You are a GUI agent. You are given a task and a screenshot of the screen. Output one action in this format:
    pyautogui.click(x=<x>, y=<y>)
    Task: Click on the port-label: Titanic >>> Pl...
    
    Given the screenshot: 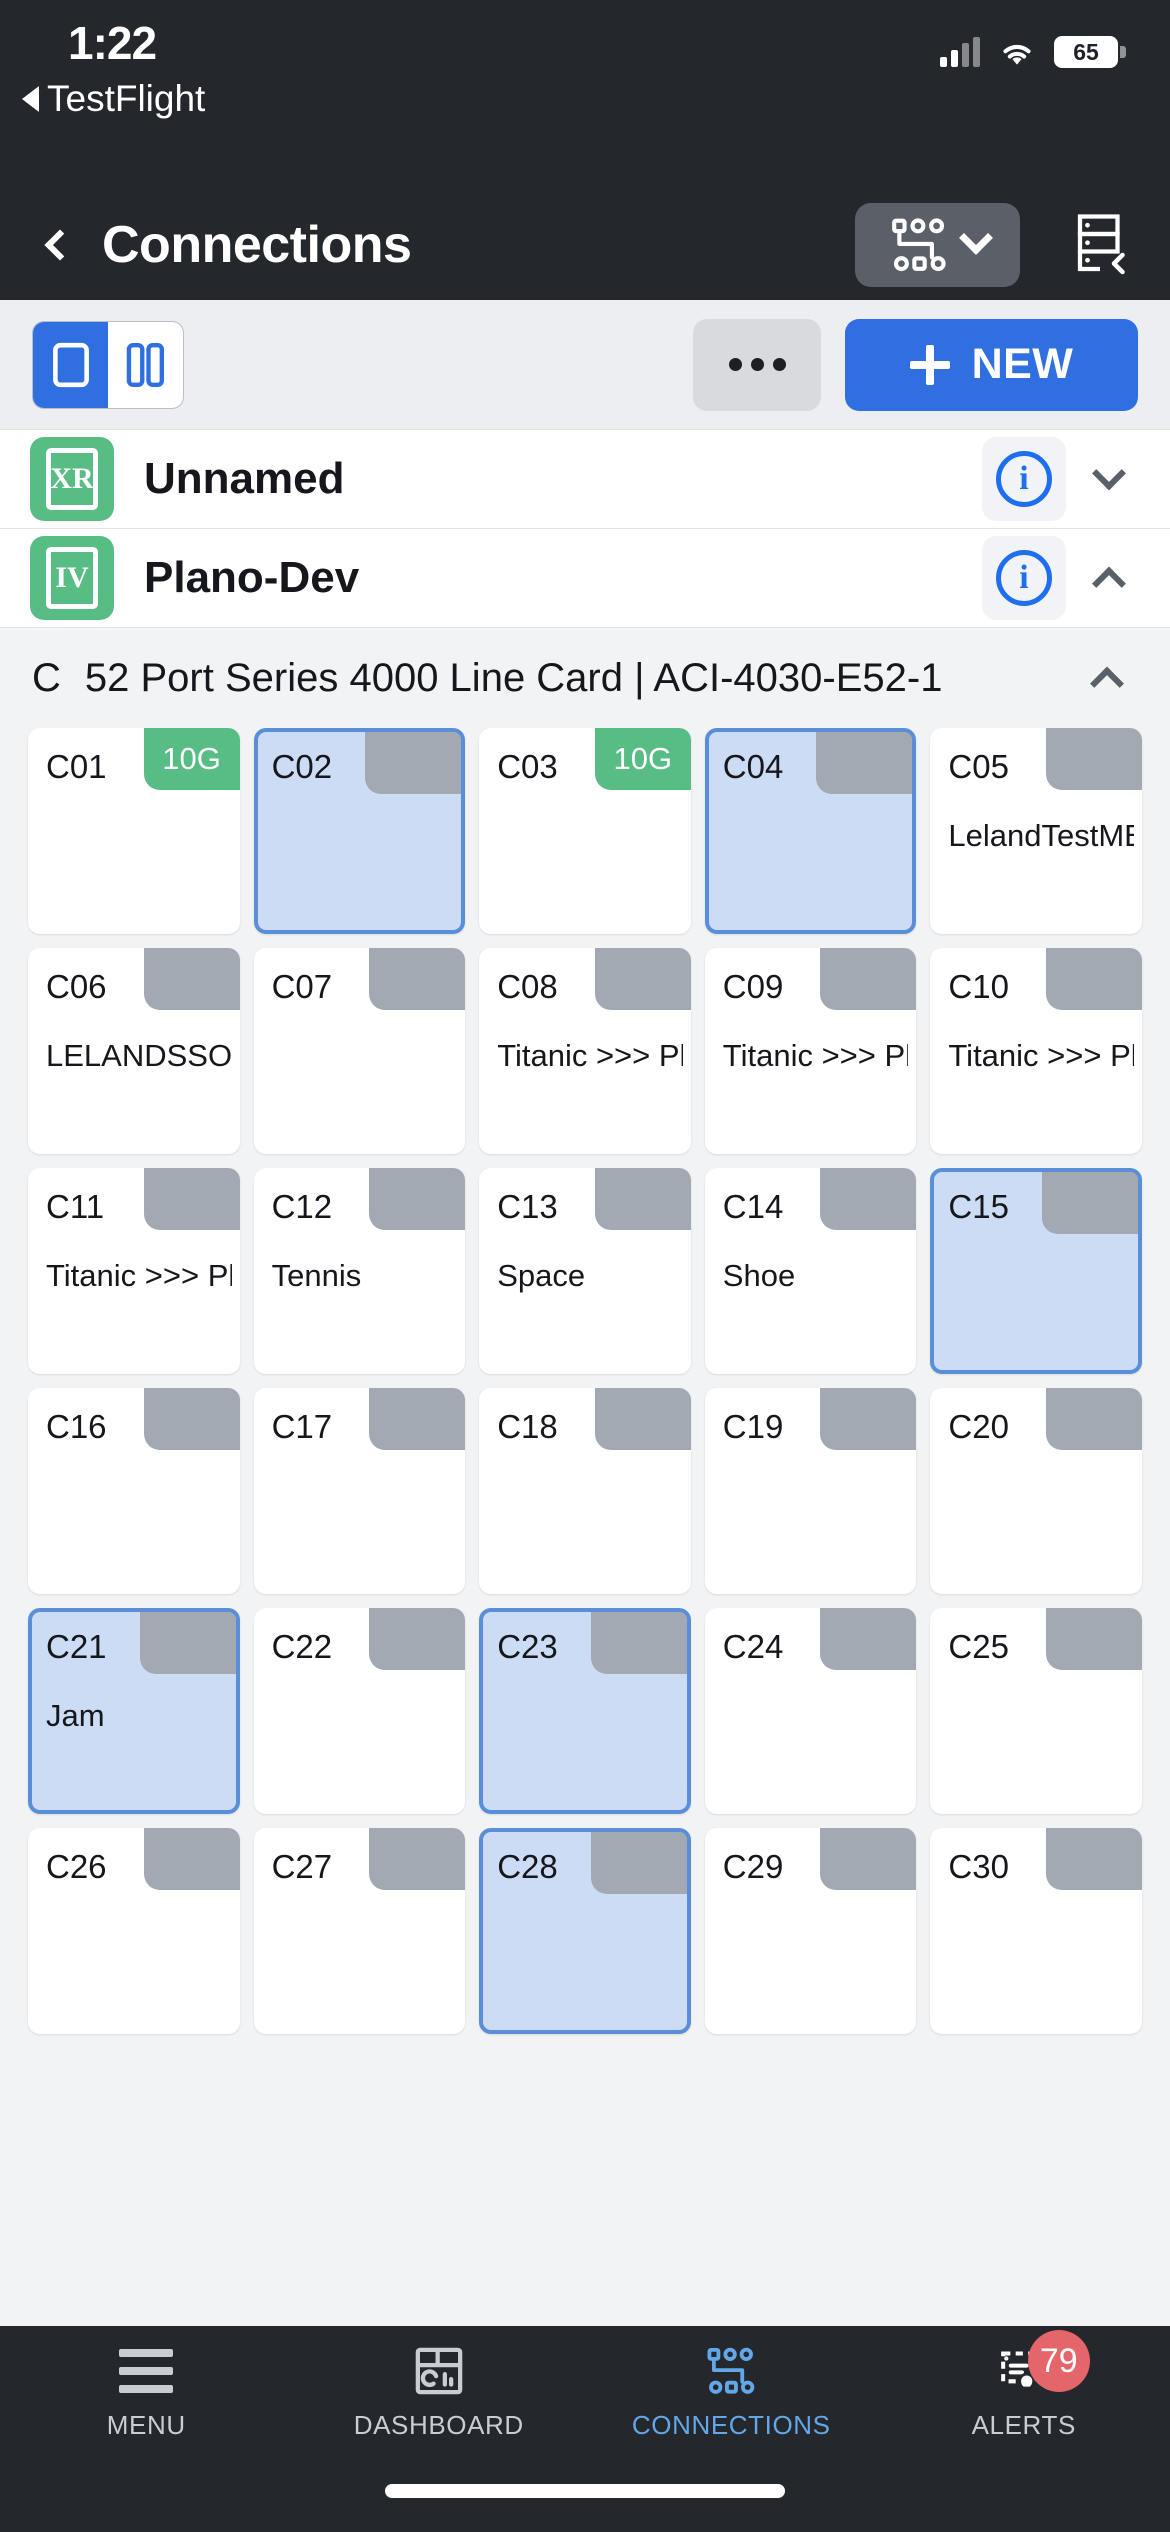 What is the action you would take?
    pyautogui.click(x=590, y=1055)
    